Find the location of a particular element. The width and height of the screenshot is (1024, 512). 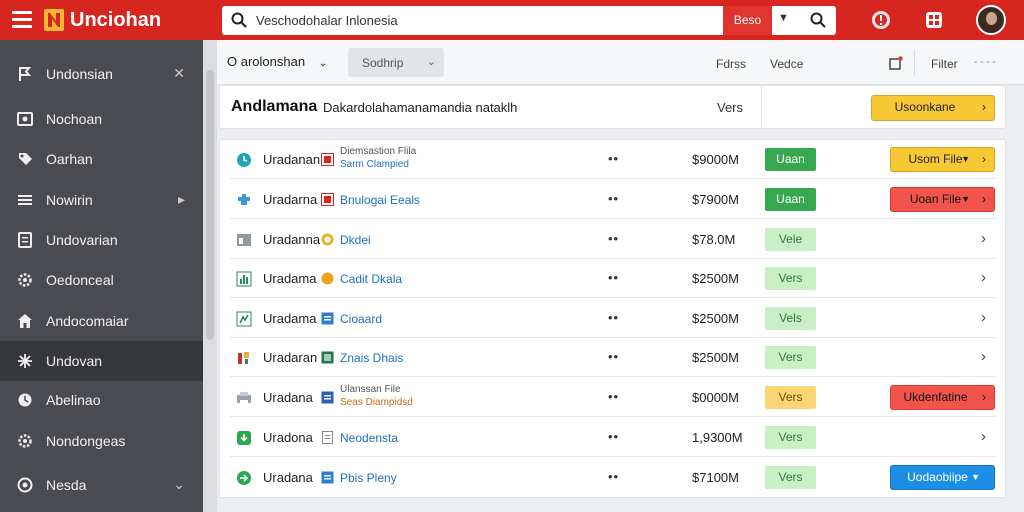

top-bar: Unciohan Veschodohalar Inlonesia Beso ▼ is located at coordinates (512, 20).